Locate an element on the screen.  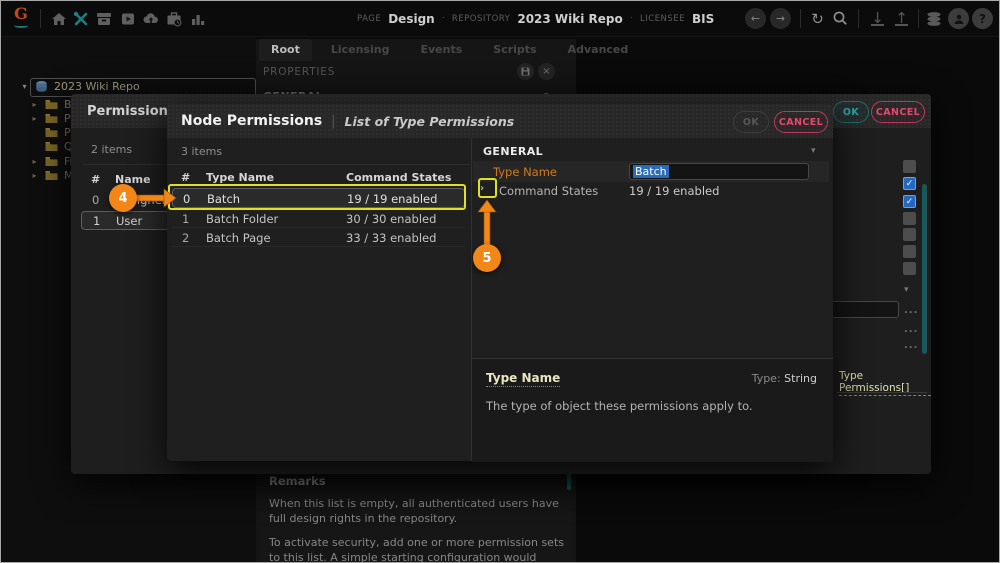
tree-root-item: ▾ 2023 Wiki Repo is located at coordinates (80, 86).